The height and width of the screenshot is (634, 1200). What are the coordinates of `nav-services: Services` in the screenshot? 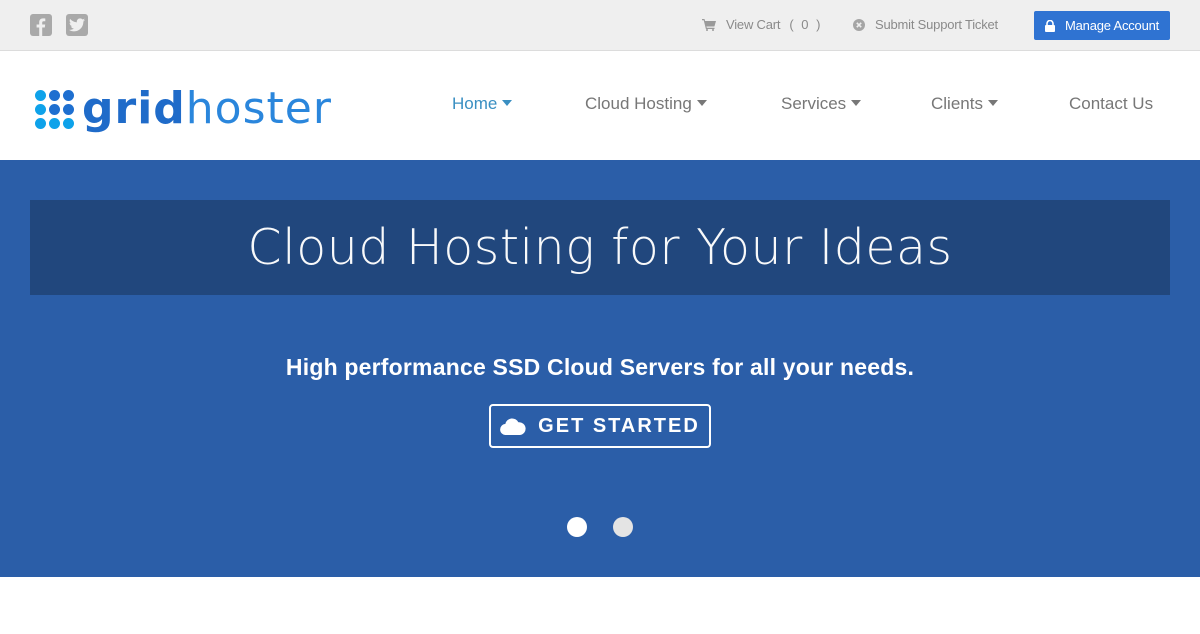 It's located at (821, 104).